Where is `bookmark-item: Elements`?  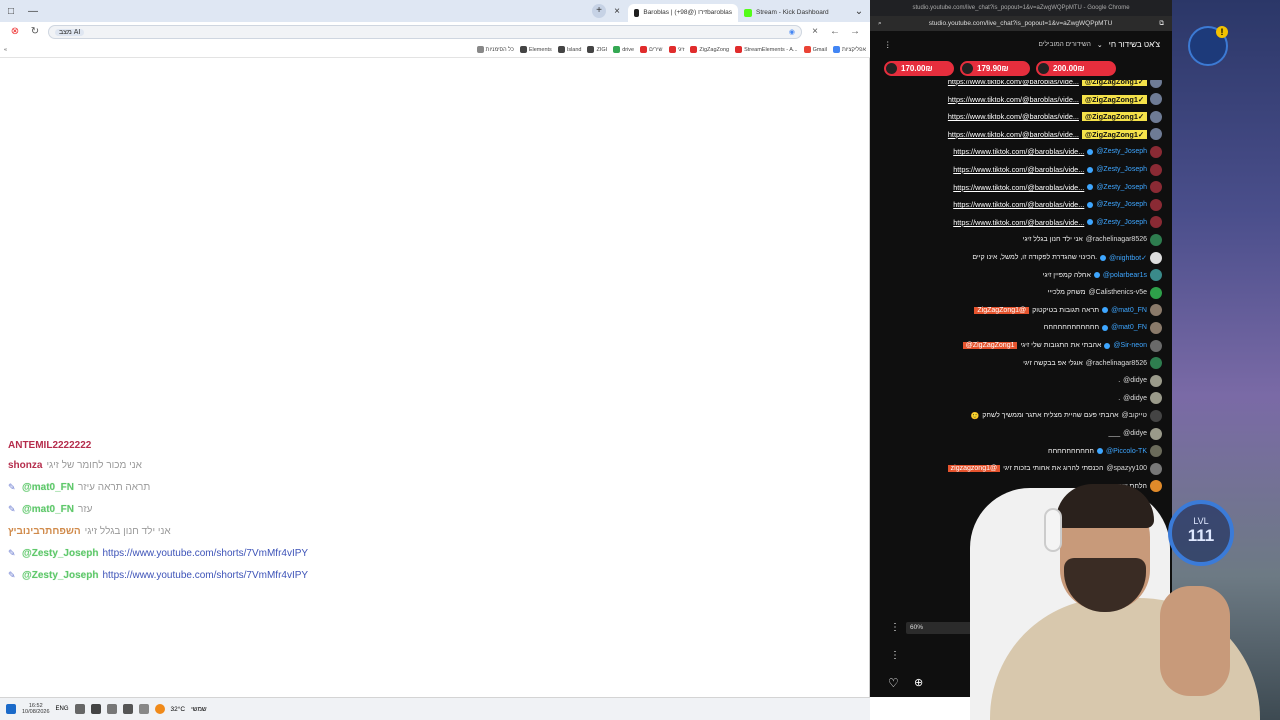 bookmark-item: Elements is located at coordinates (535, 49).